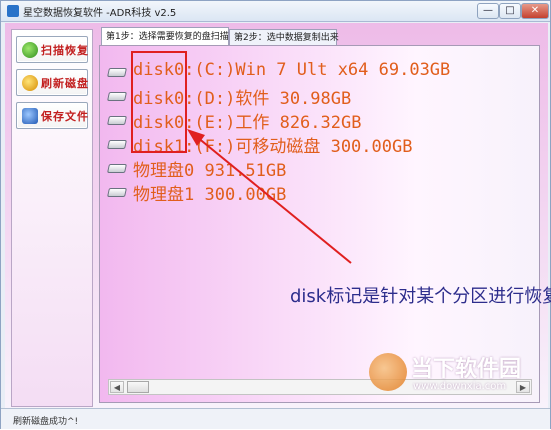  I want to click on refresh-disk-label: 刷新磁盘, so click(65, 83).